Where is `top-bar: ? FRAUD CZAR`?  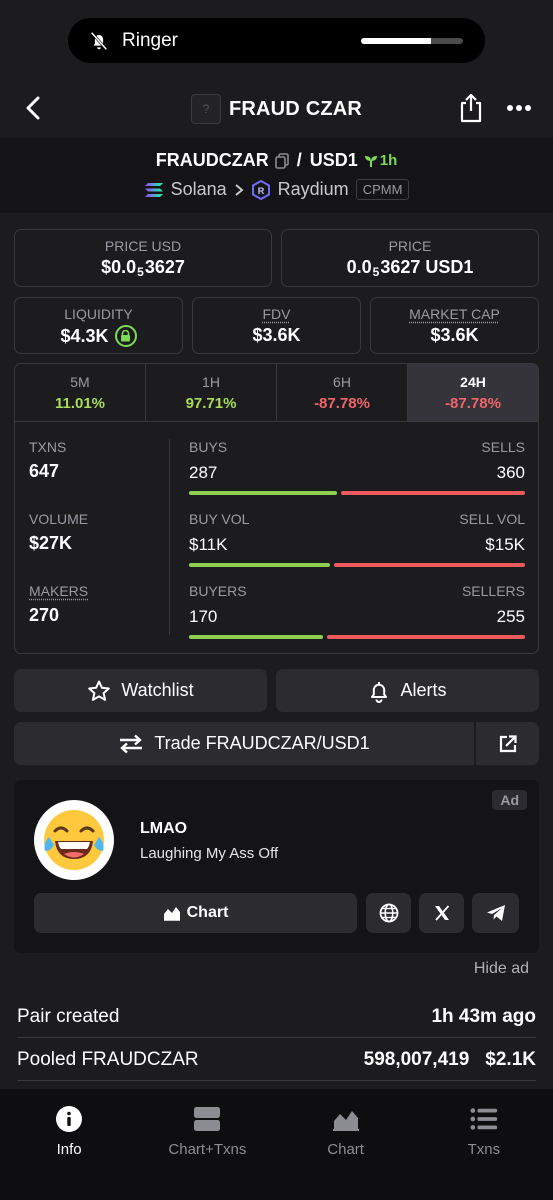
top-bar: ? FRAUD CZAR is located at coordinates (276, 109).